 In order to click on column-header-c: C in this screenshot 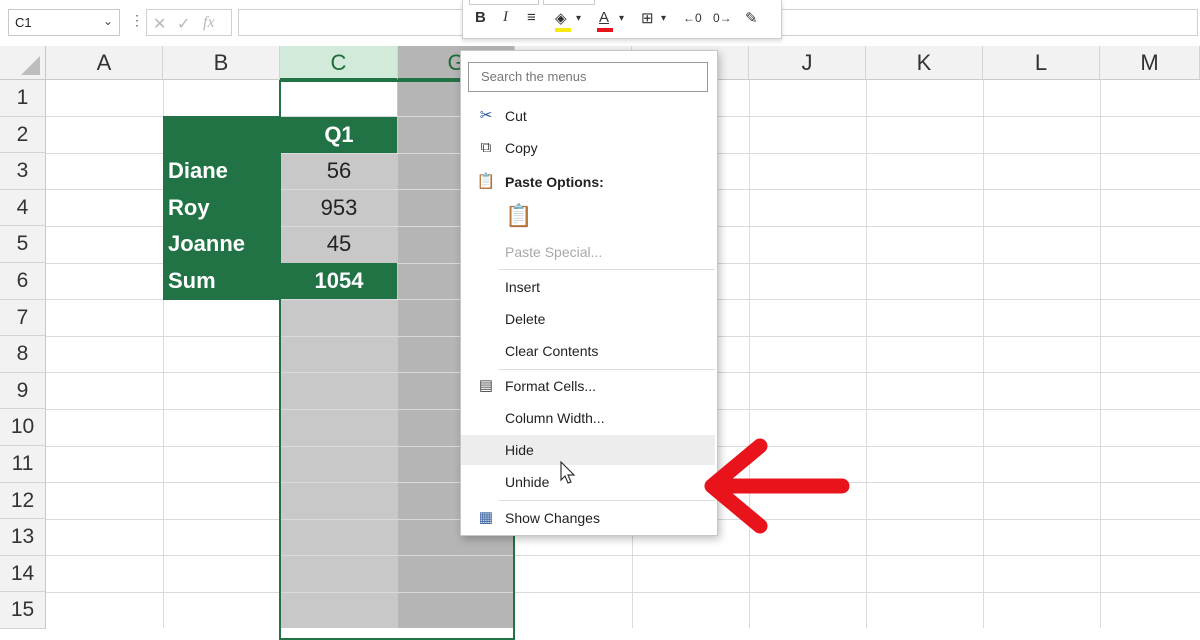, I will do `click(339, 63)`.